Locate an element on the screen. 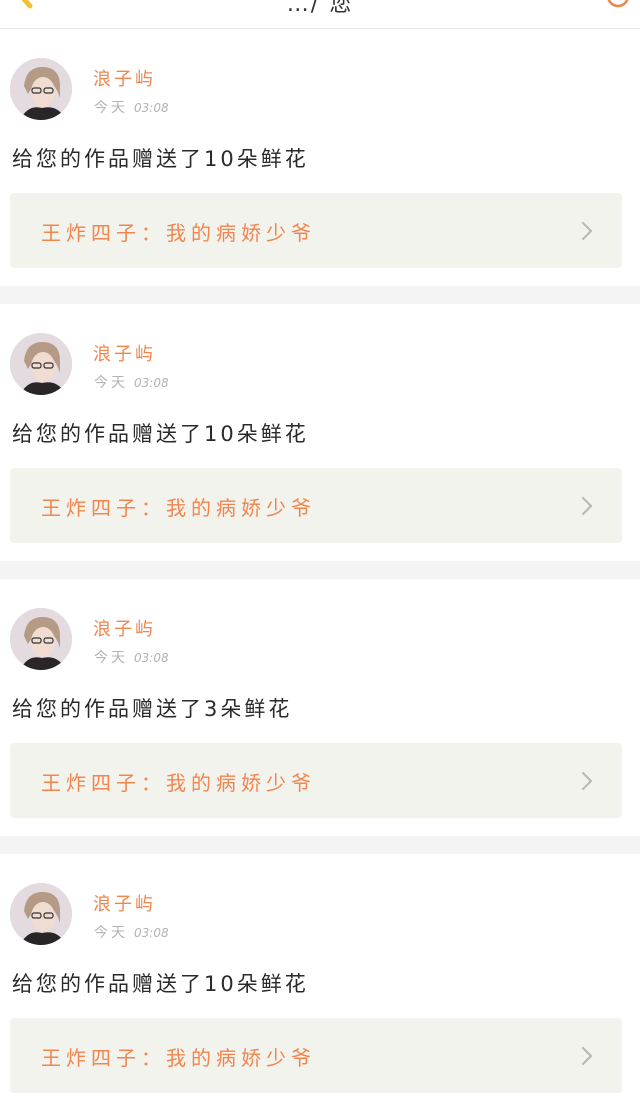 The width and height of the screenshot is (640, 1111). page-title: …/ 您 is located at coordinates (320, 8).